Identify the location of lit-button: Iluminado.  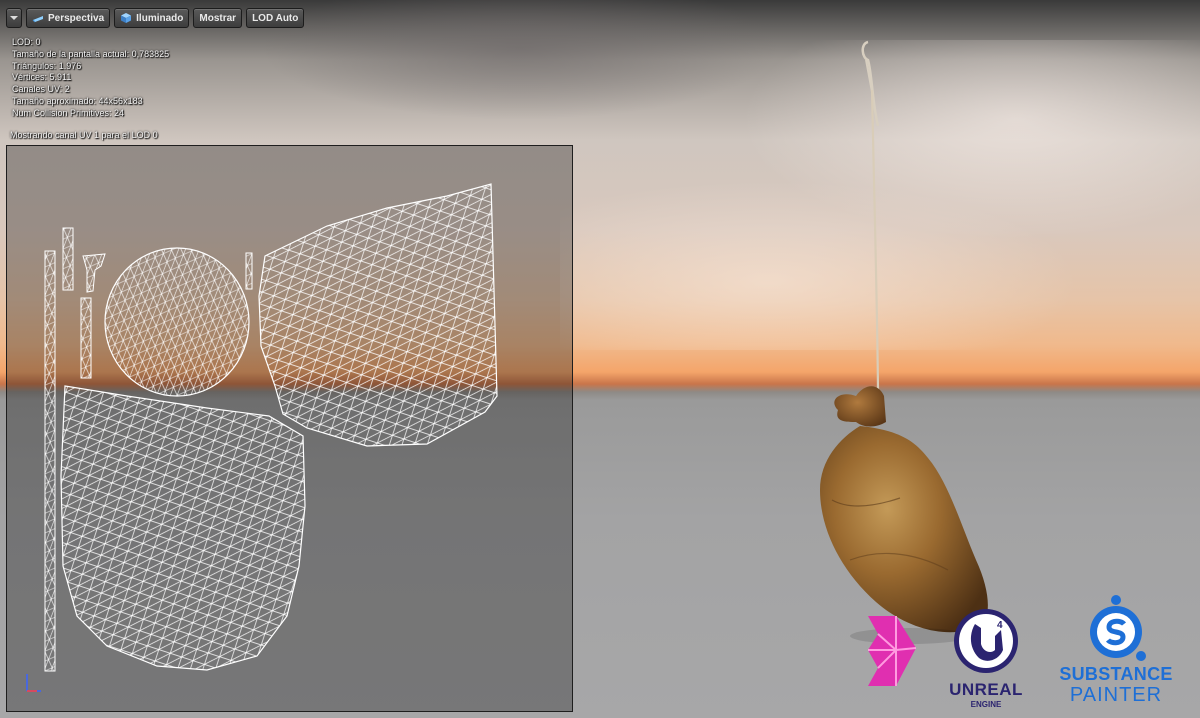
(152, 18).